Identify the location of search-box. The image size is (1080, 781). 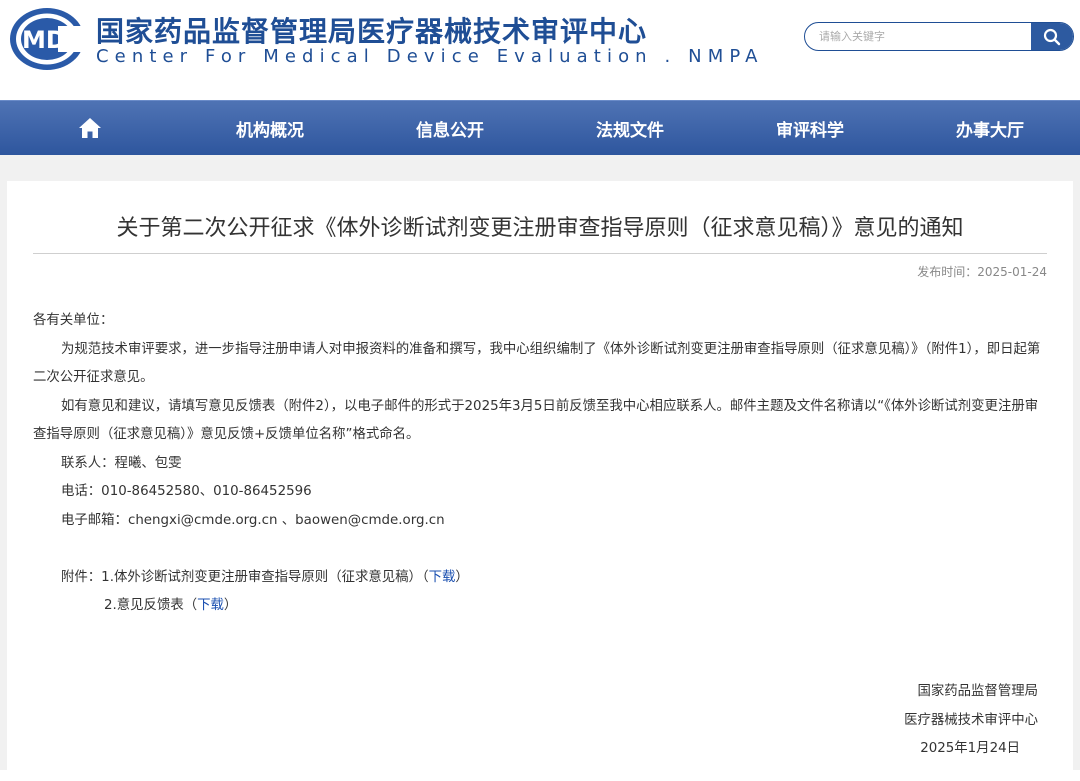
(939, 36).